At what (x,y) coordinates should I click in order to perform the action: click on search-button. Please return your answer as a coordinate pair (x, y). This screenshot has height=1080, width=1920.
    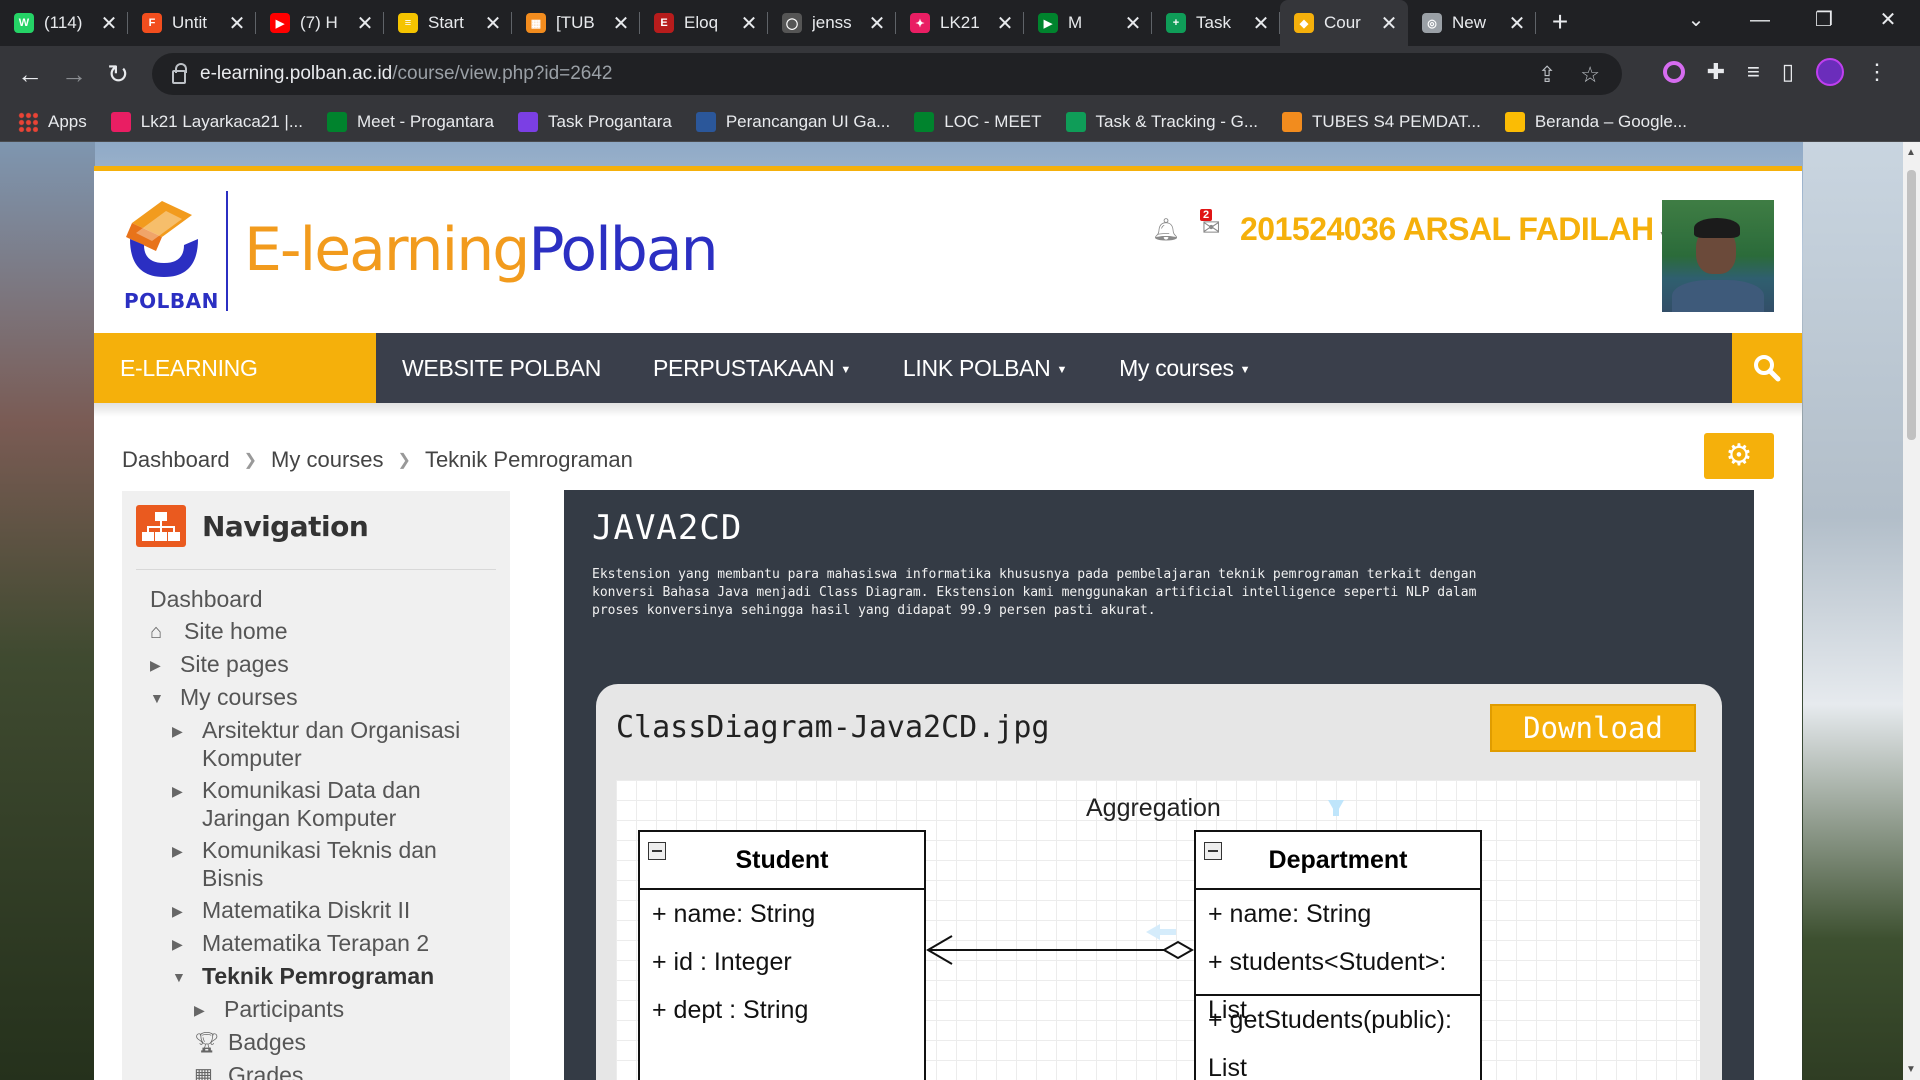
    Looking at the image, I should click on (1767, 368).